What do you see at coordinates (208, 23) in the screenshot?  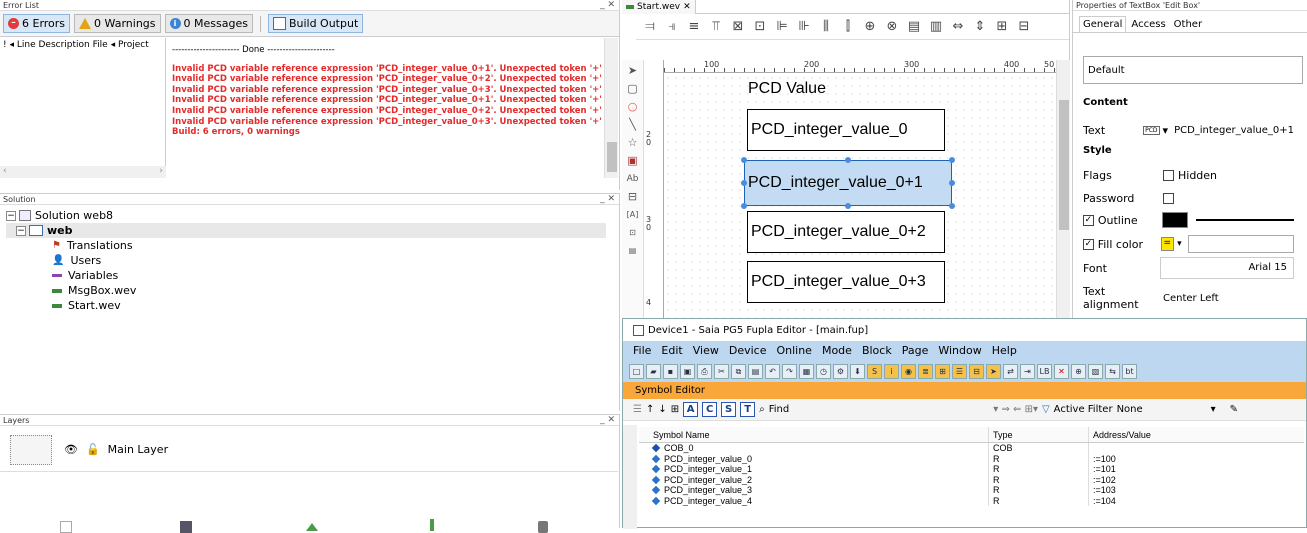 I see `messages-filter-button: i0 Messages` at bounding box center [208, 23].